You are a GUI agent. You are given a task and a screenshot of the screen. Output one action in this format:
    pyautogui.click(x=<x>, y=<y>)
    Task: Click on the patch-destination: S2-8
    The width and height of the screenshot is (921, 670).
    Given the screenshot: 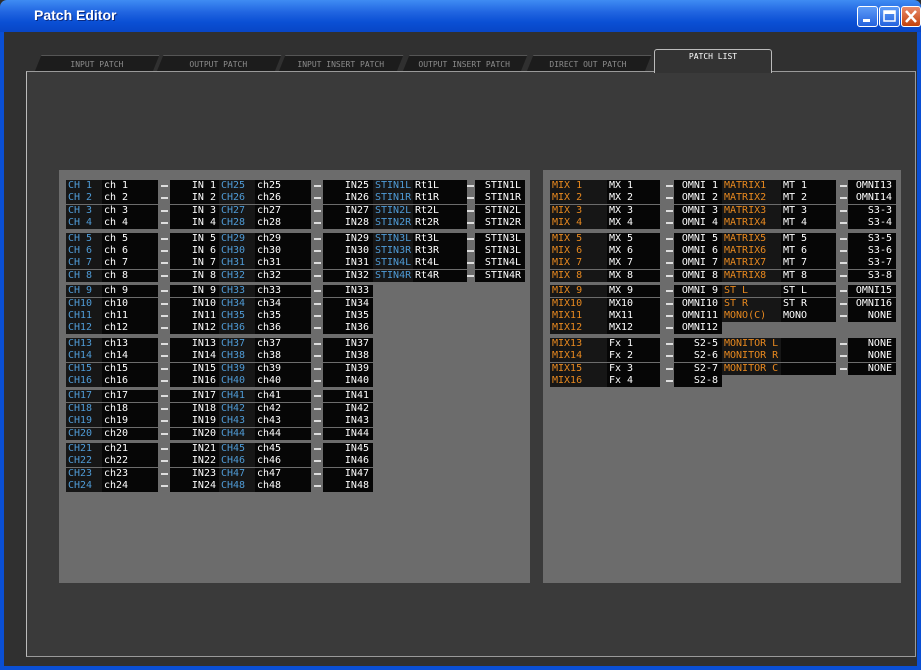 What is the action you would take?
    pyautogui.click(x=698, y=381)
    